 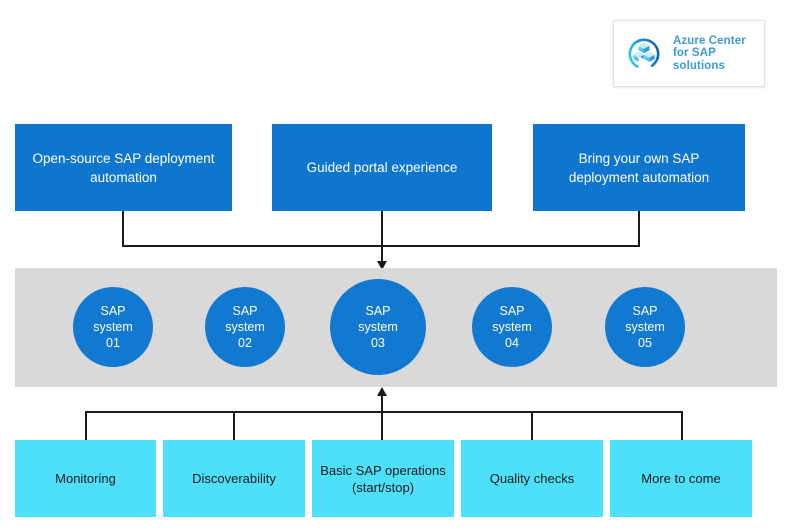 I want to click on sap-system-circle-02: SAP system 02, so click(x=245, y=327).